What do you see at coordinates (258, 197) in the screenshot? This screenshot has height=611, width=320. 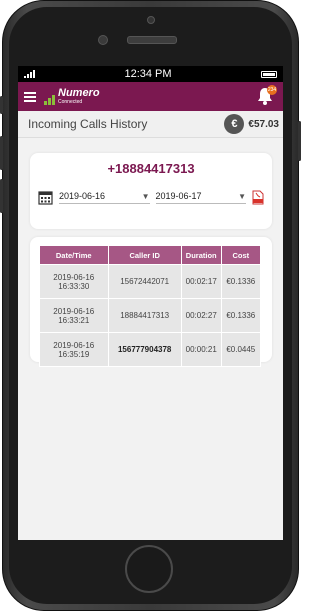 I see `pdf-icon` at bounding box center [258, 197].